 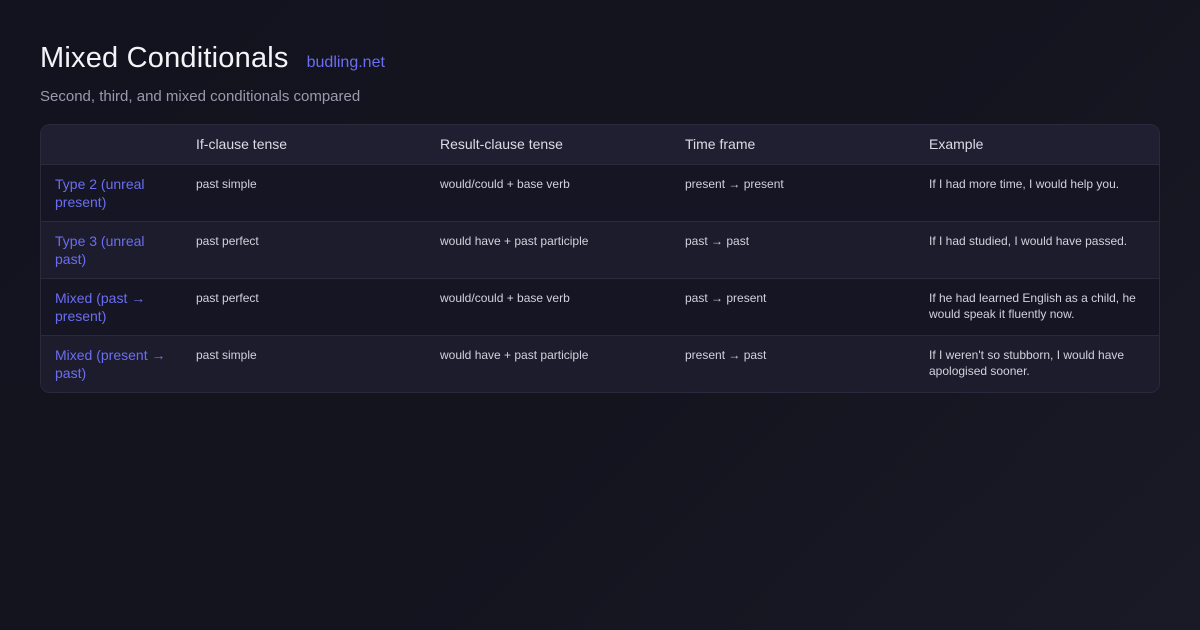 What do you see at coordinates (164, 58) in the screenshot?
I see `page-title: Mixed Conditionals` at bounding box center [164, 58].